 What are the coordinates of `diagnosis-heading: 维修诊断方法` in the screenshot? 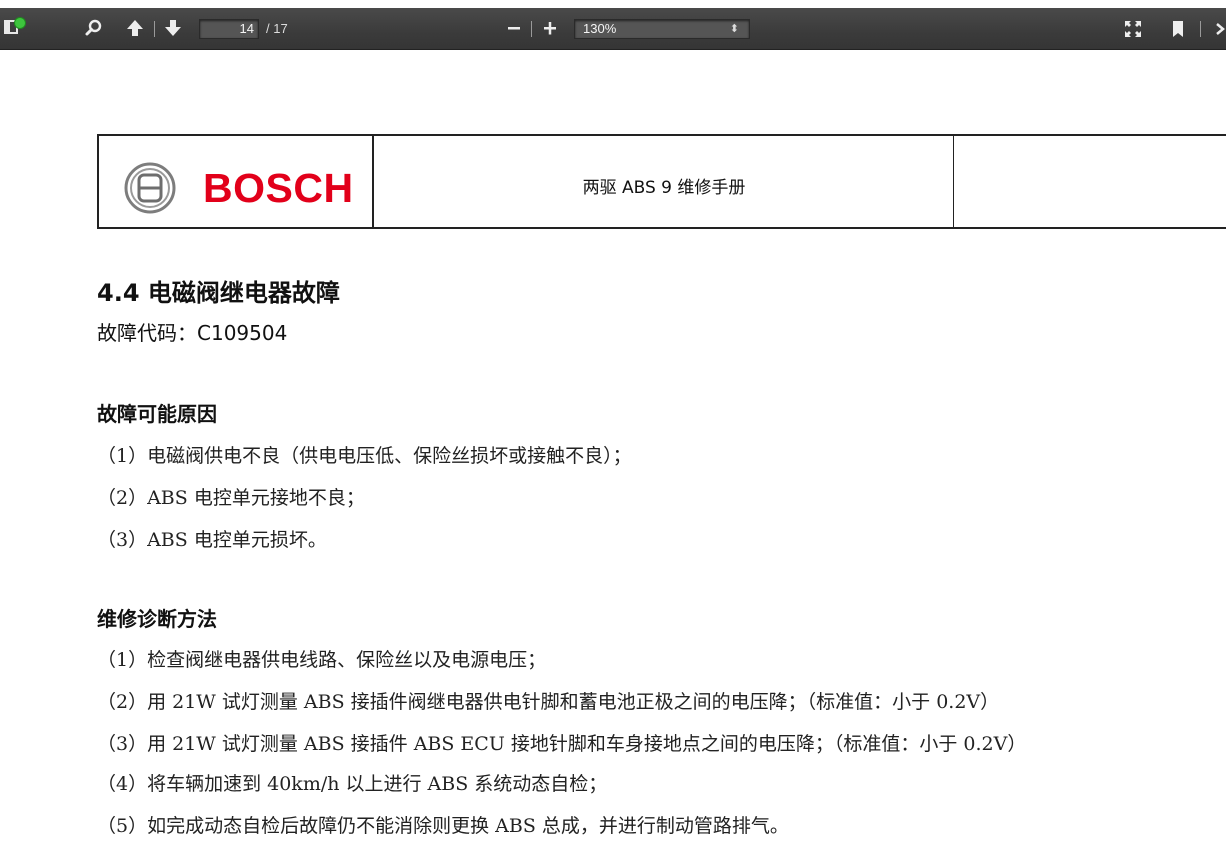 It's located at (157, 619).